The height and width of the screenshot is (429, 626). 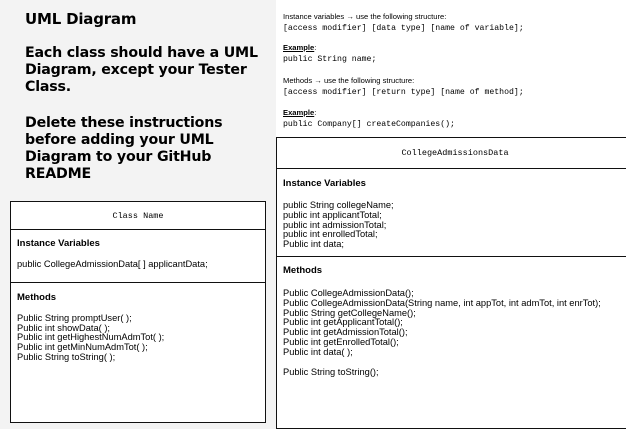 What do you see at coordinates (369, 124) in the screenshot?
I see `example-code: public Company[] createCompanies();` at bounding box center [369, 124].